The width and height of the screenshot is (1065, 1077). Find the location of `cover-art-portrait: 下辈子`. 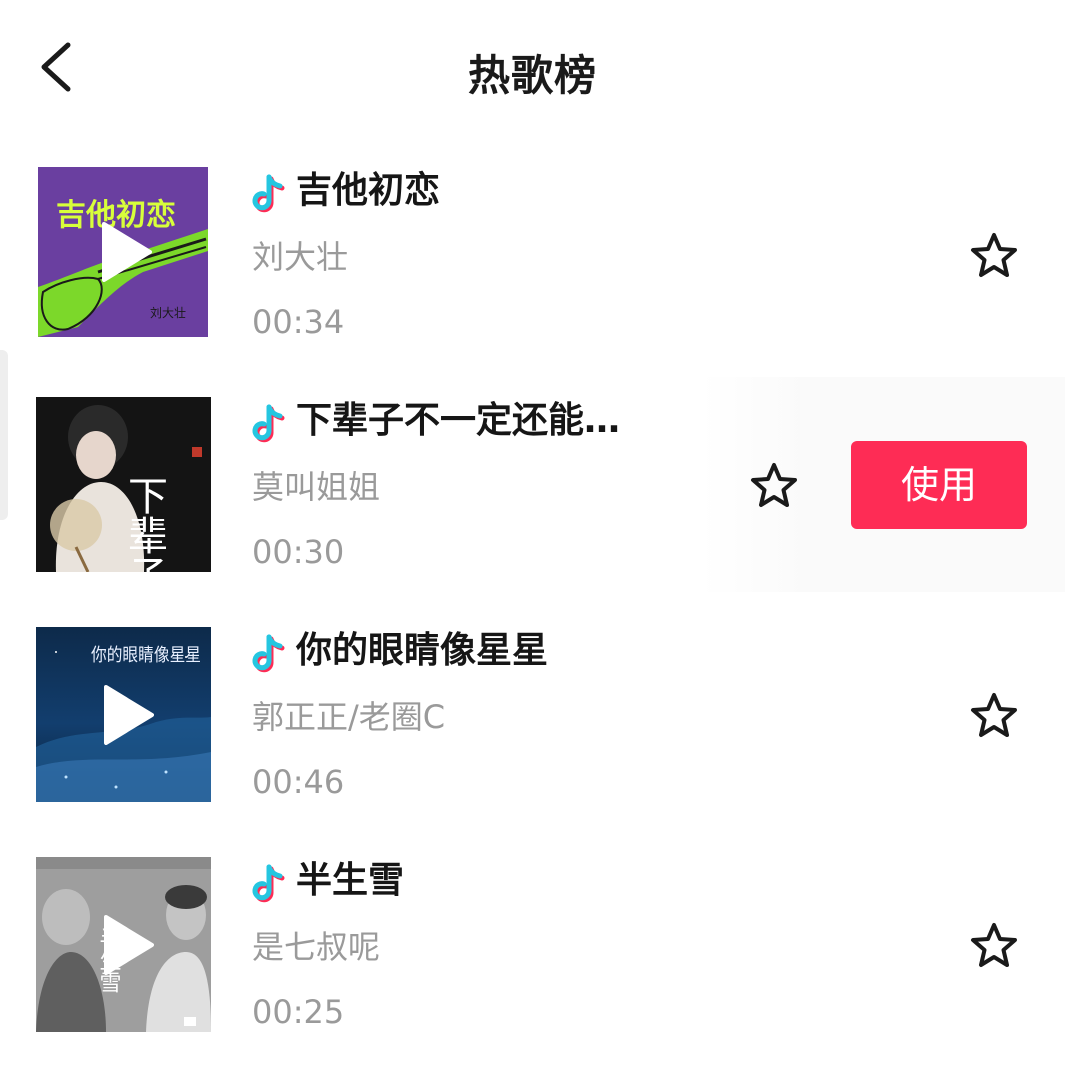

cover-art-portrait: 下辈子 is located at coordinates (123, 484).